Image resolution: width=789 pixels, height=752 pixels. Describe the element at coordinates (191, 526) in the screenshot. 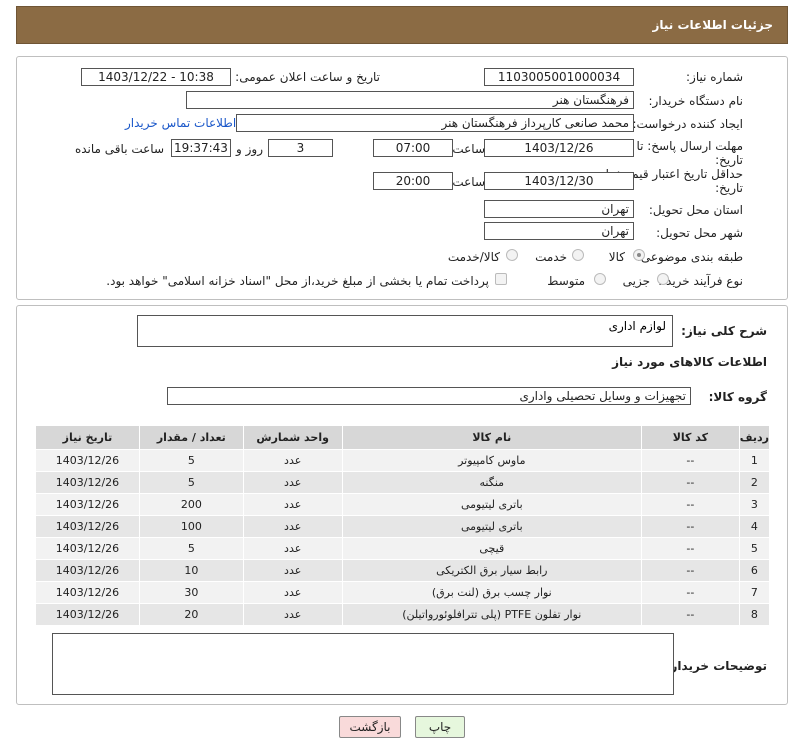

I see `cell-quantity: 100` at that location.